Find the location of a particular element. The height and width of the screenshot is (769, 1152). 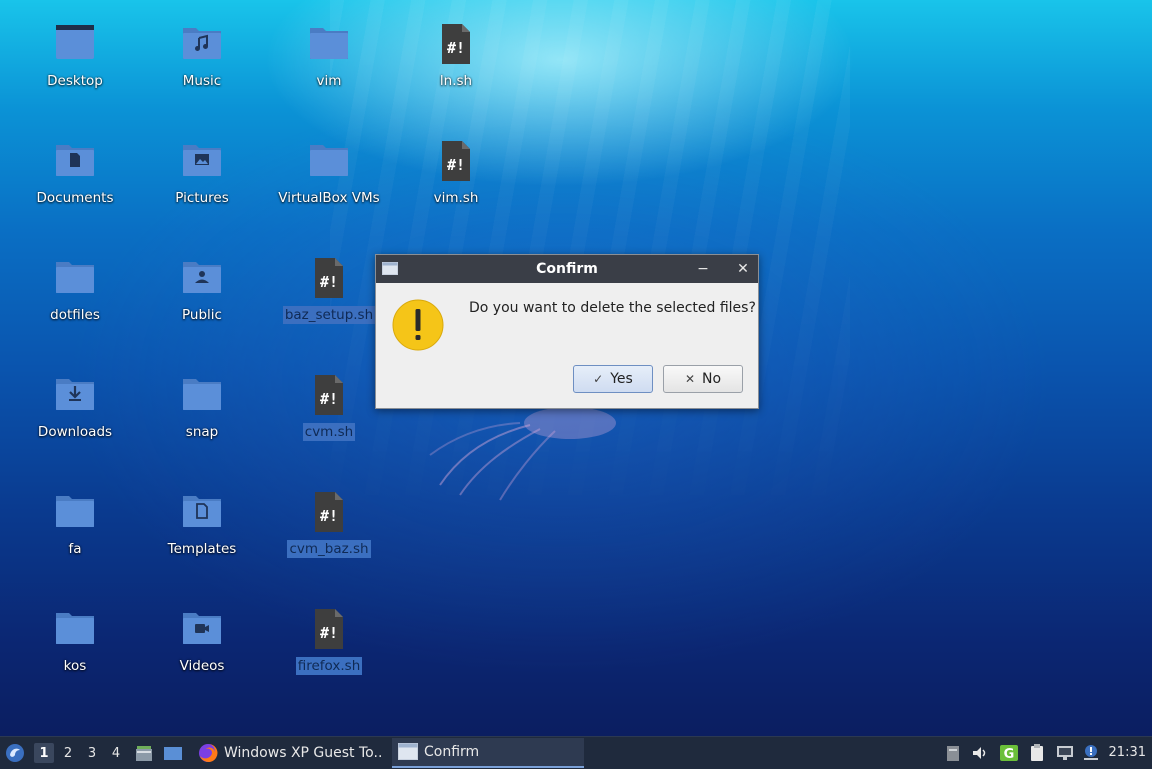

desktop-icon: Music is located at coordinates (202, 68).